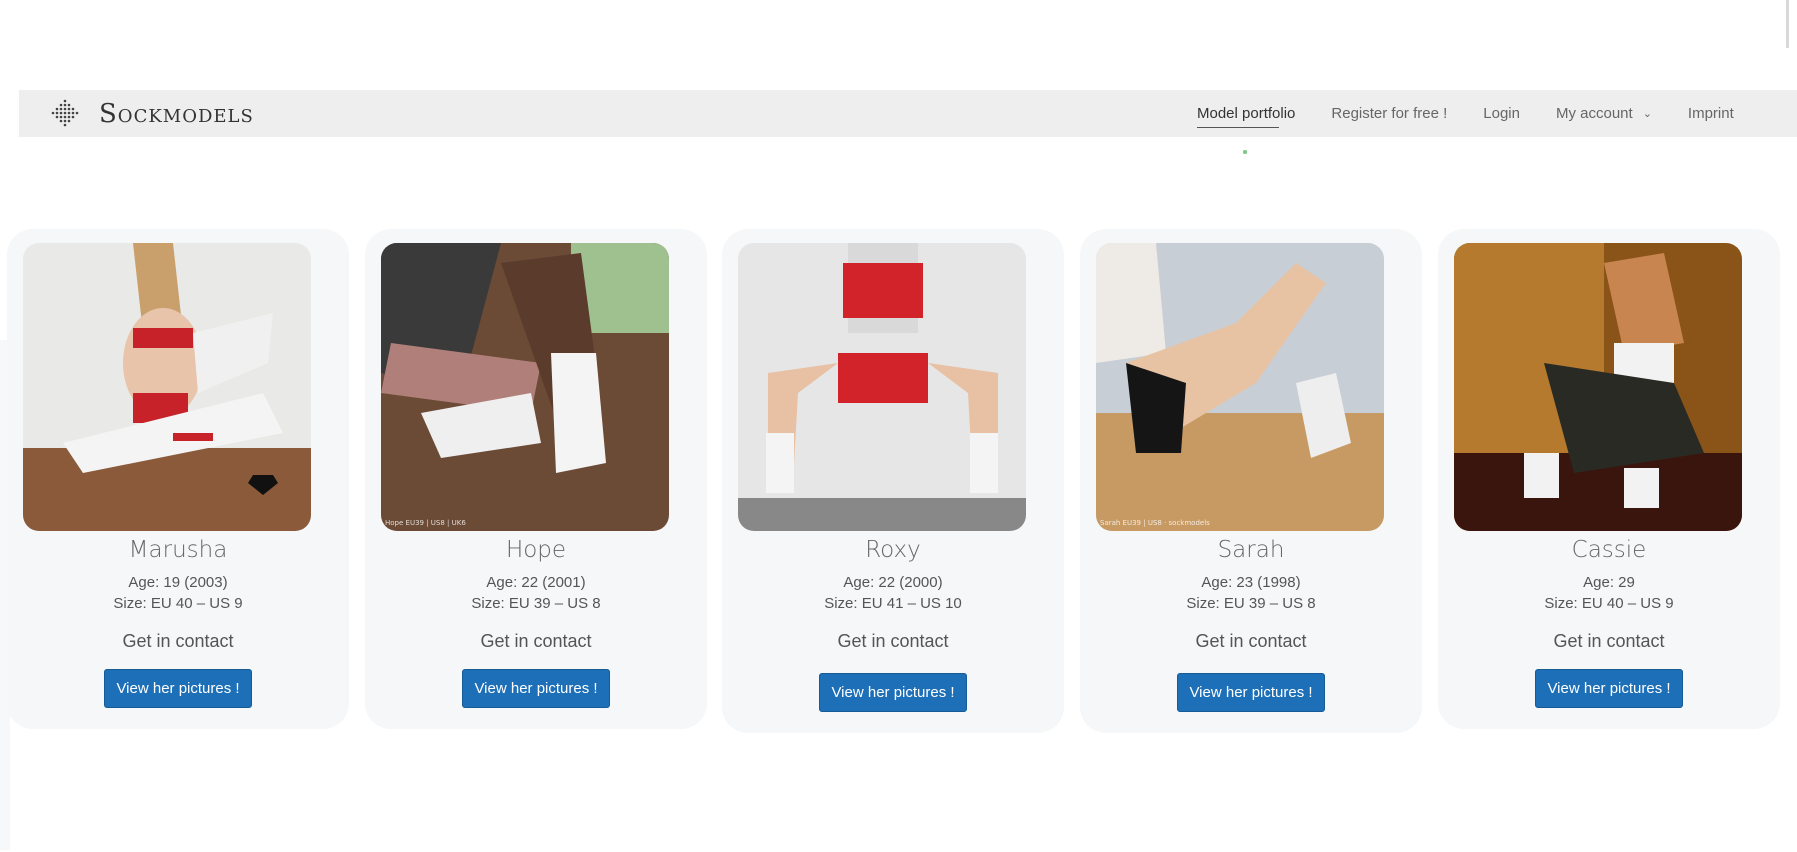 This screenshot has width=1797, height=852. What do you see at coordinates (536, 550) in the screenshot?
I see `model-name: Hope` at bounding box center [536, 550].